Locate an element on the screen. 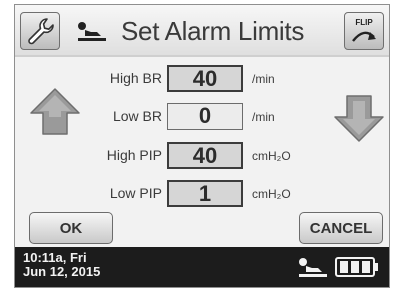  low-pip-unit: cmH₂O is located at coordinates (271, 194).